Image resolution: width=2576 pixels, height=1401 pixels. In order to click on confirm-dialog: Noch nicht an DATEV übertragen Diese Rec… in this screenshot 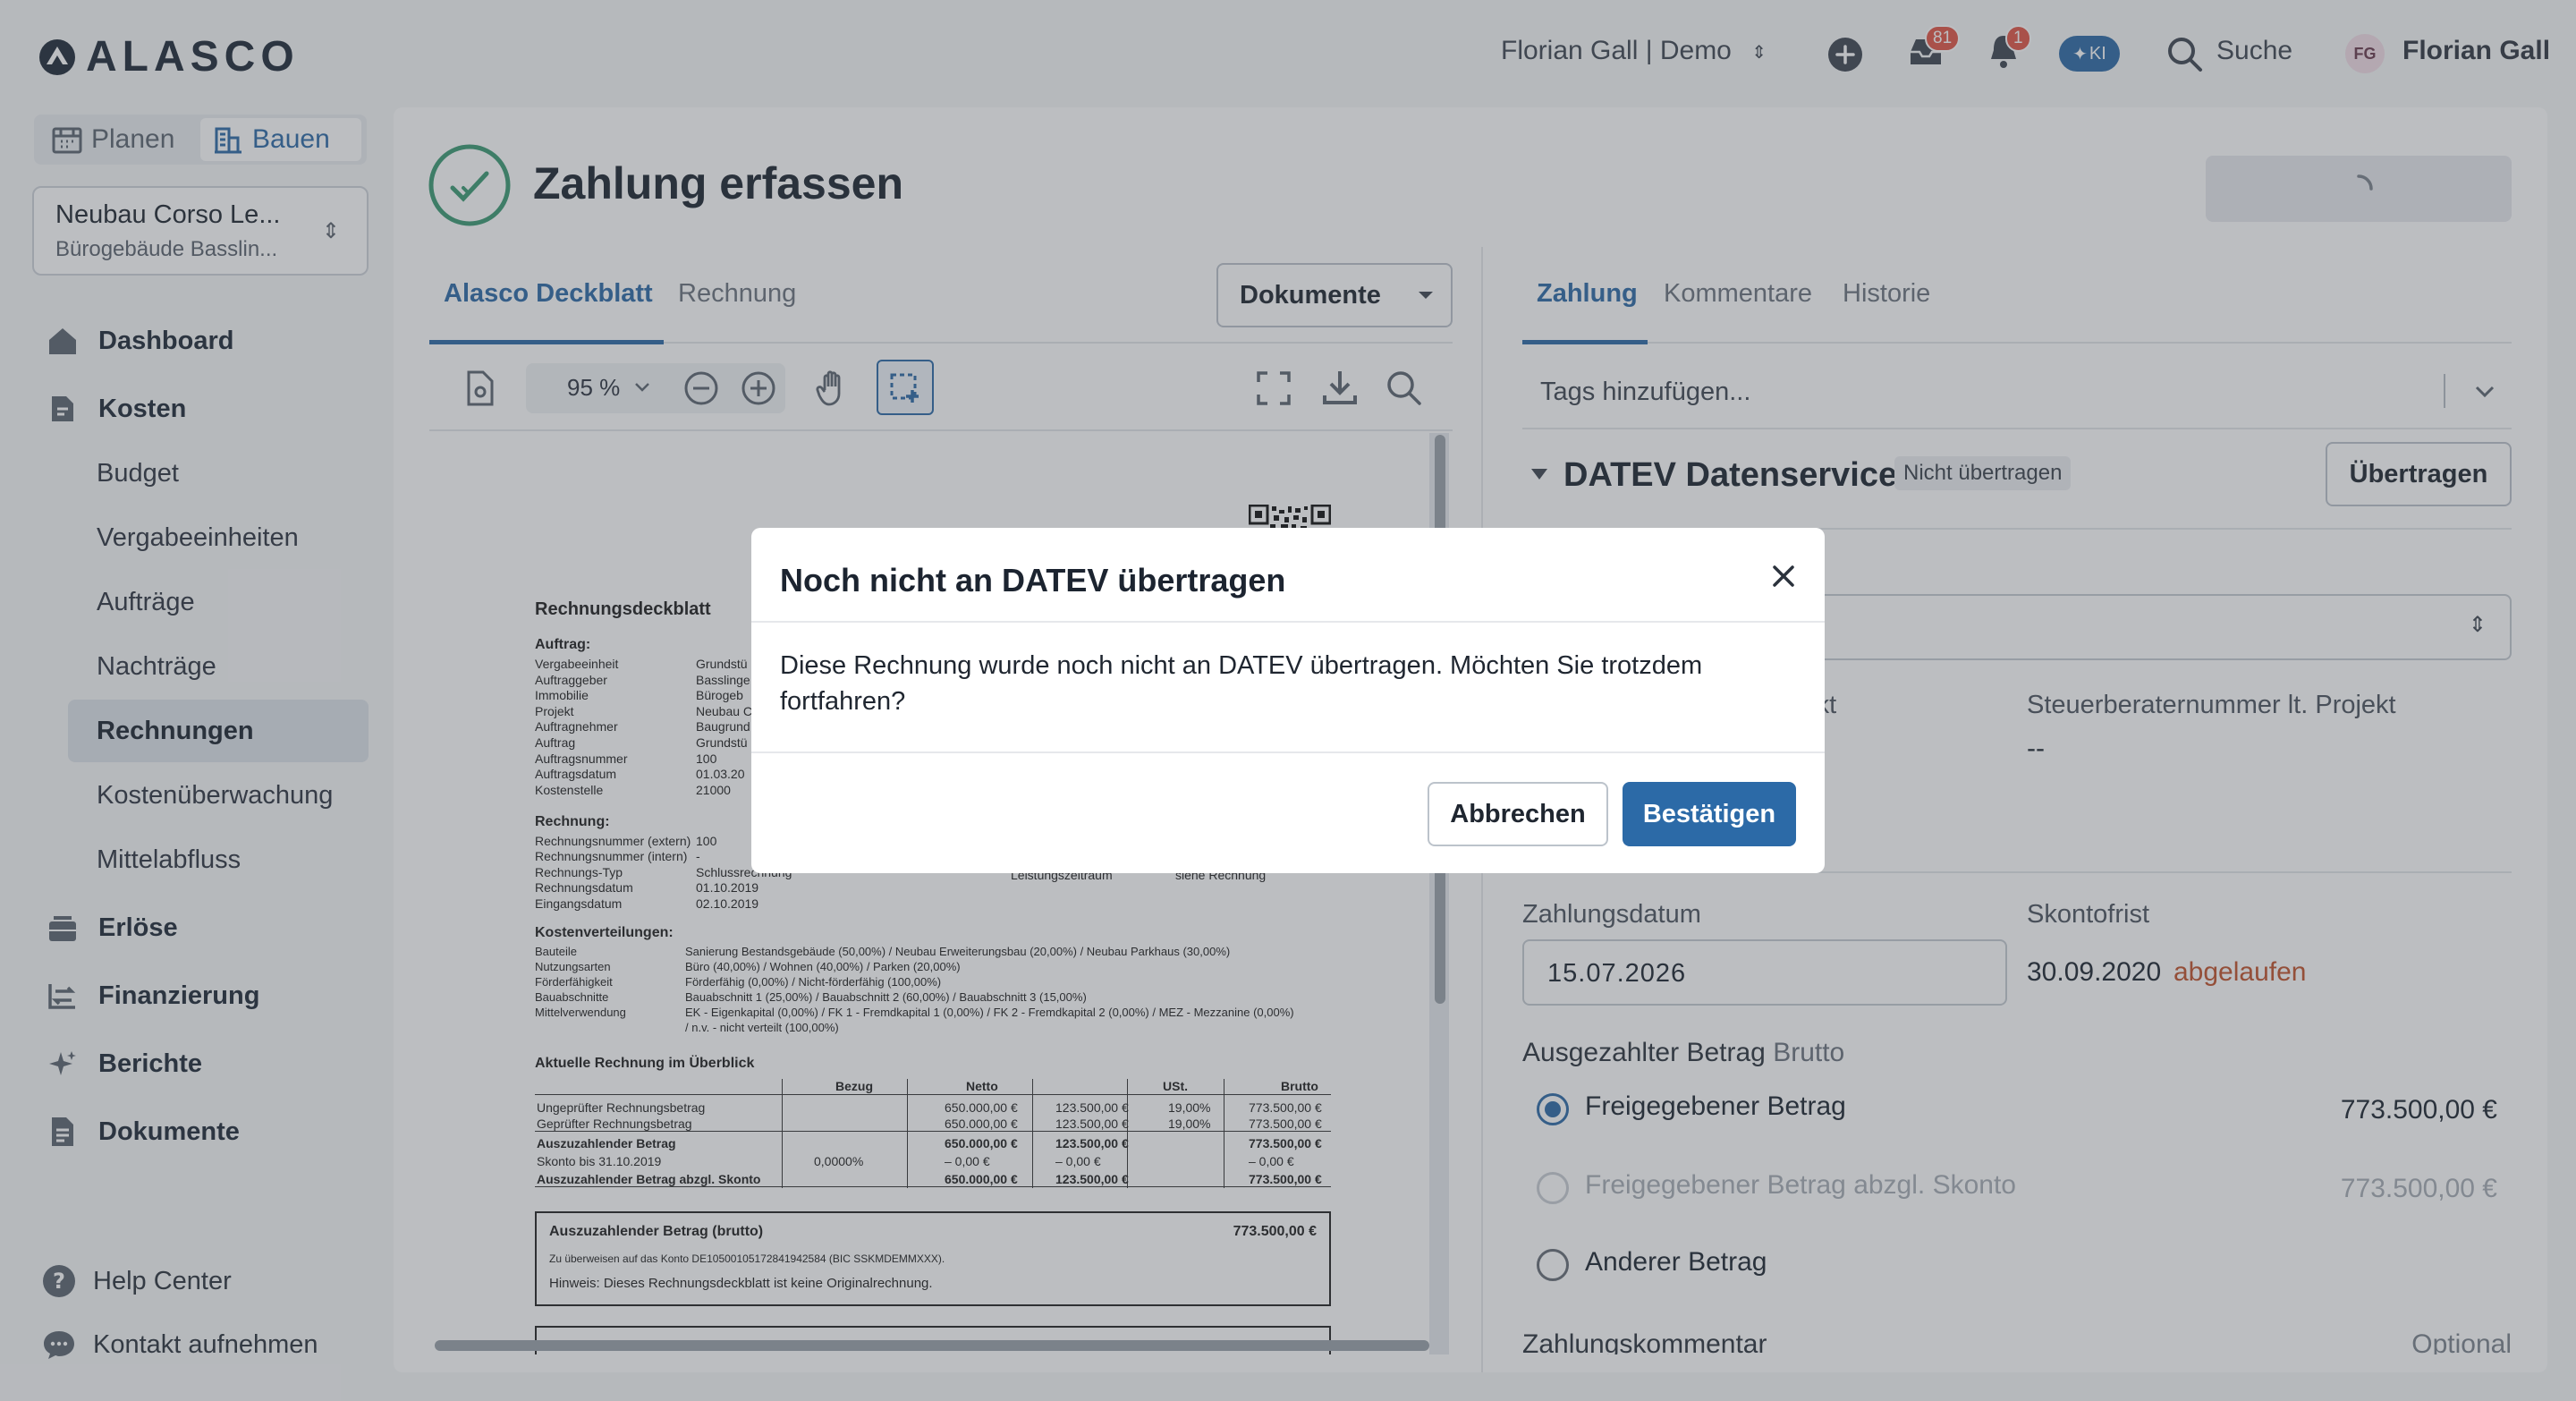, I will do `click(1288, 700)`.